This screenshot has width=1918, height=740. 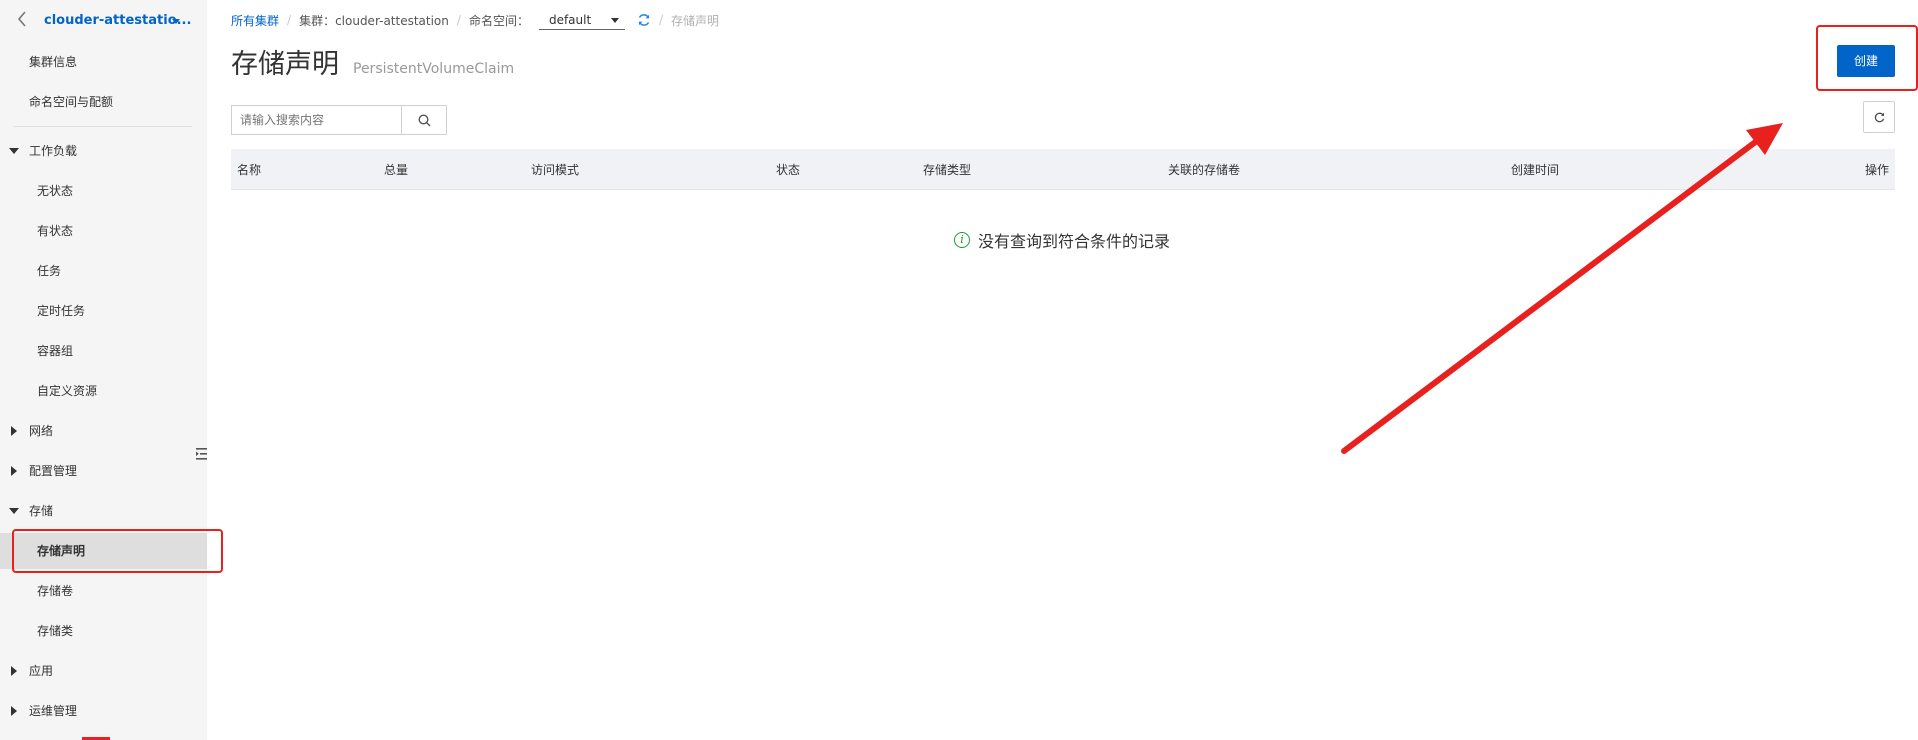 What do you see at coordinates (1562, 288) in the screenshot?
I see `annotation-arrow` at bounding box center [1562, 288].